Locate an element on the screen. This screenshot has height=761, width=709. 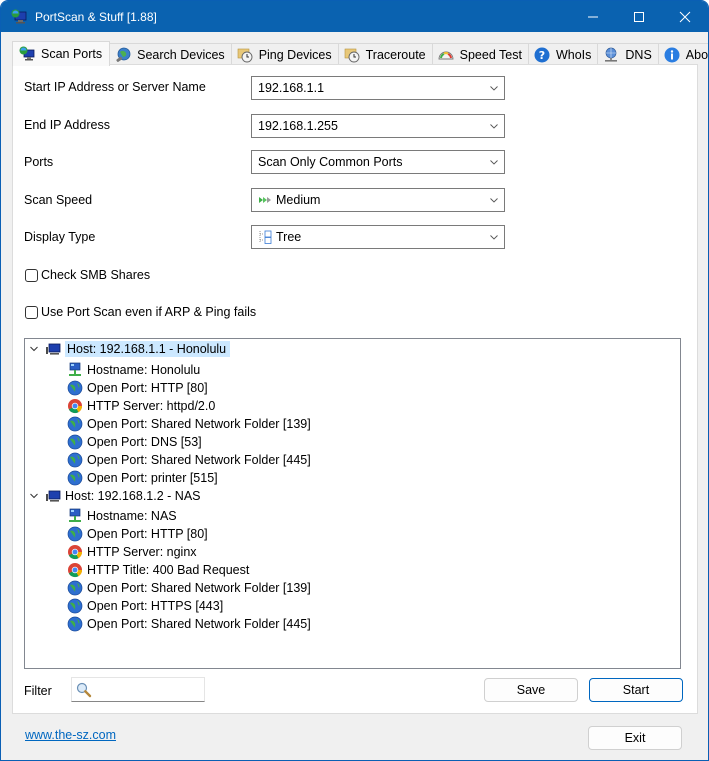
maximize-button is located at coordinates (639, 16).